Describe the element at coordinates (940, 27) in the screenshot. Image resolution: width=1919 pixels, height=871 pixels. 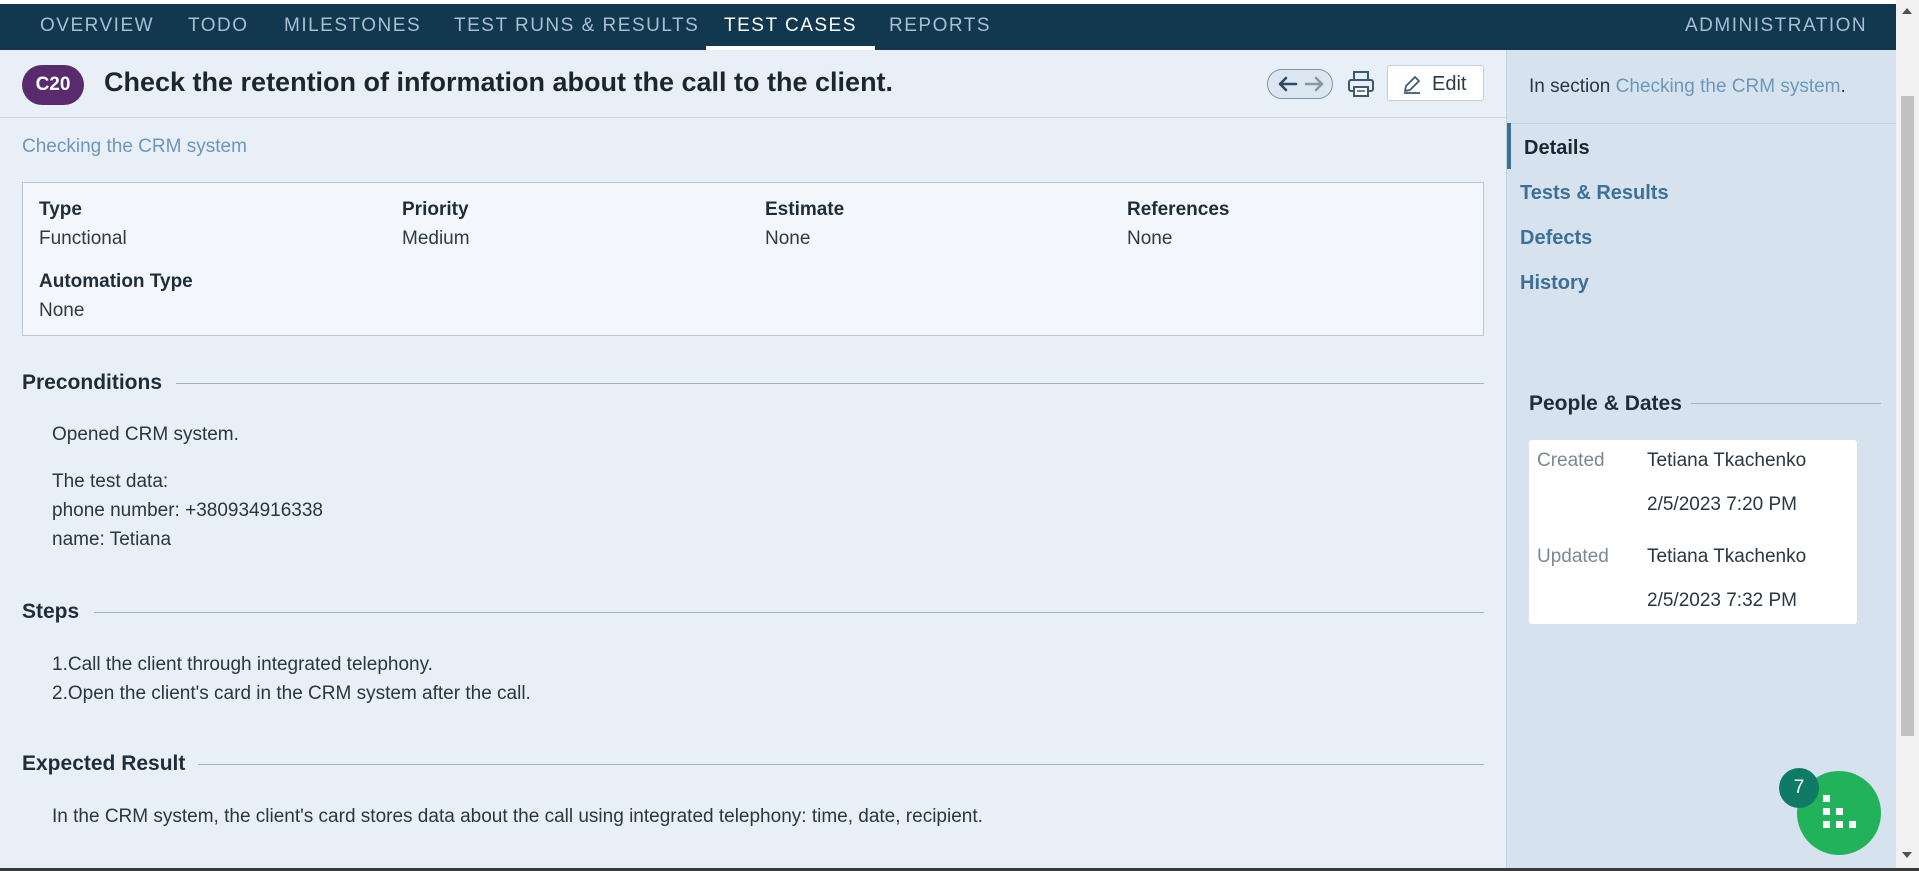
I see `nav-reports: REPORTS` at that location.